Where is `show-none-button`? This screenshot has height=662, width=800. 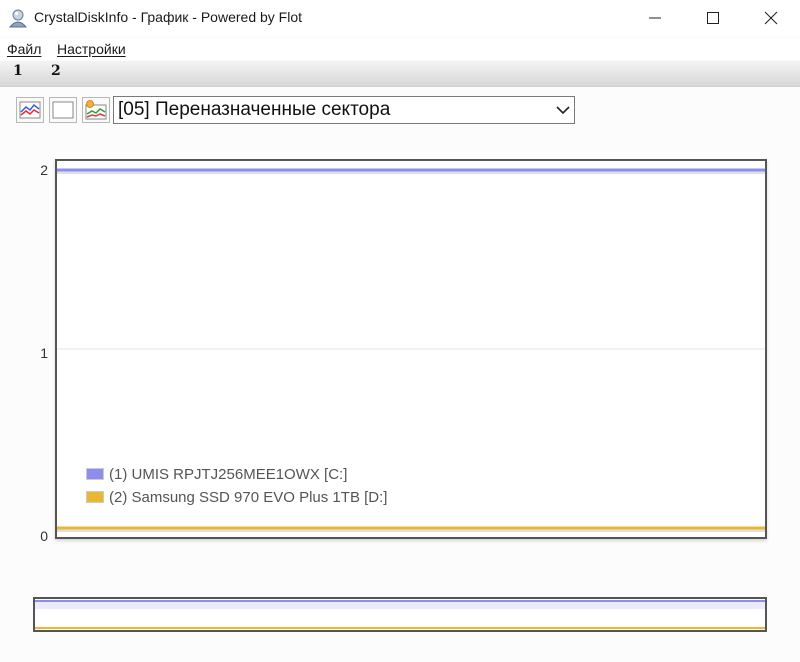 show-none-button is located at coordinates (63, 110).